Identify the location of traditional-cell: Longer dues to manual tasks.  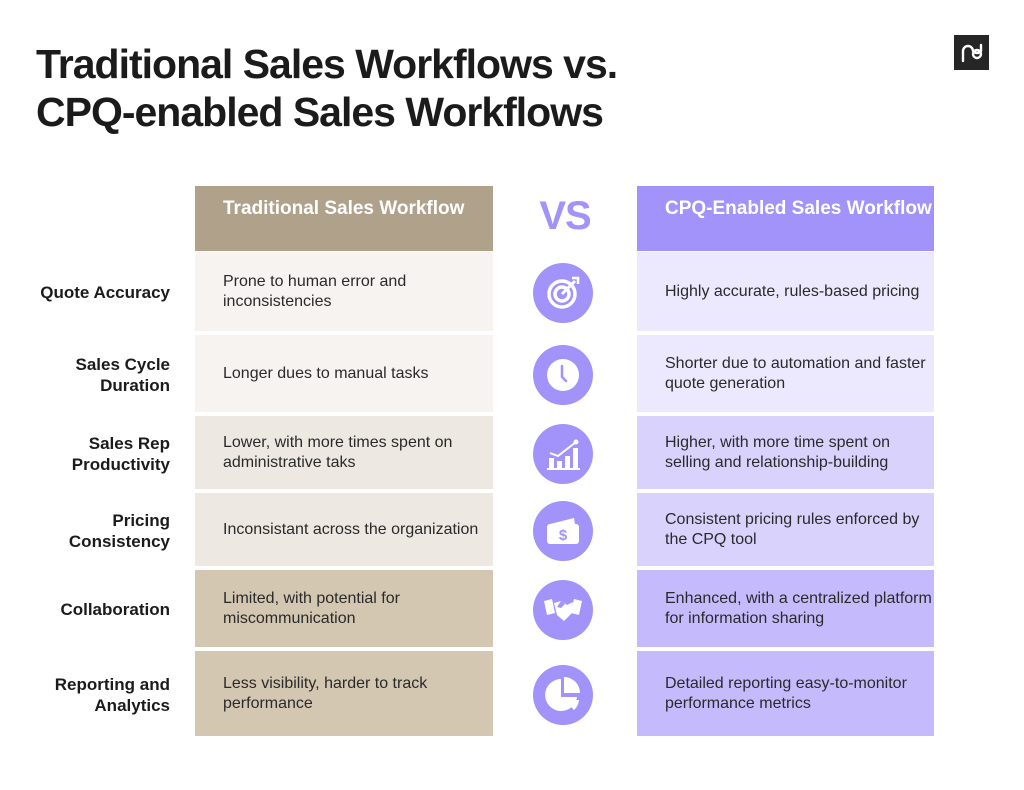
(344, 373).